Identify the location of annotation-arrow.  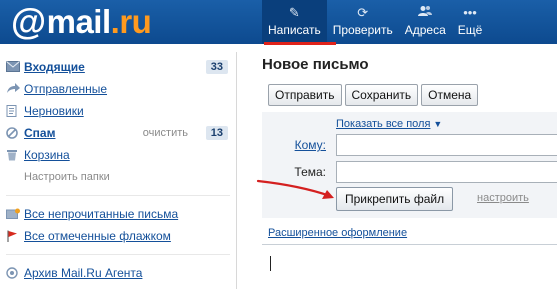
(295, 189).